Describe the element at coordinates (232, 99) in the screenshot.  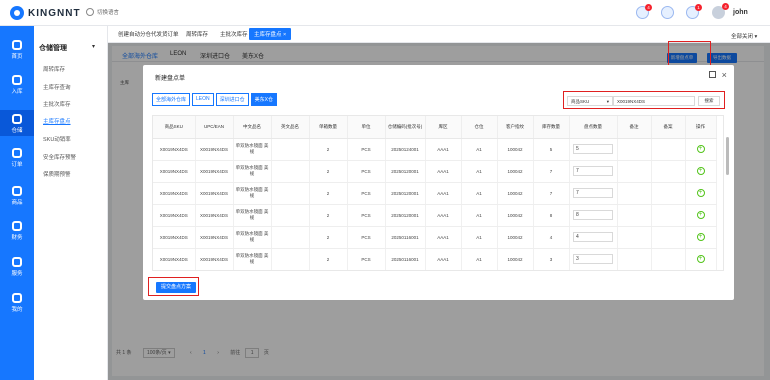
I see `segment-item: 深圳进口仓` at that location.